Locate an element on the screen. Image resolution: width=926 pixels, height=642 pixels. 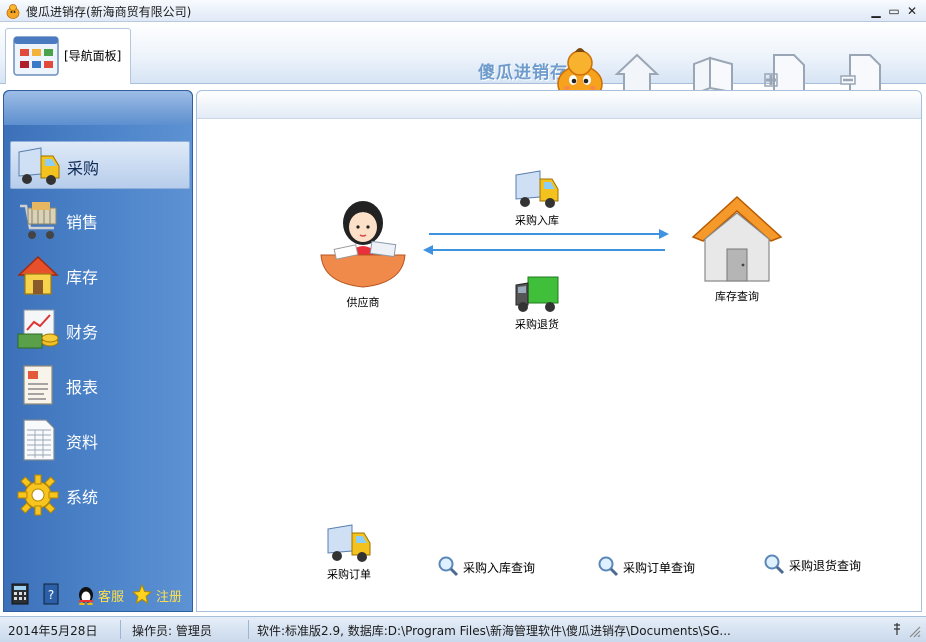
purchase-order-label: 采购订单 is located at coordinates (349, 574).